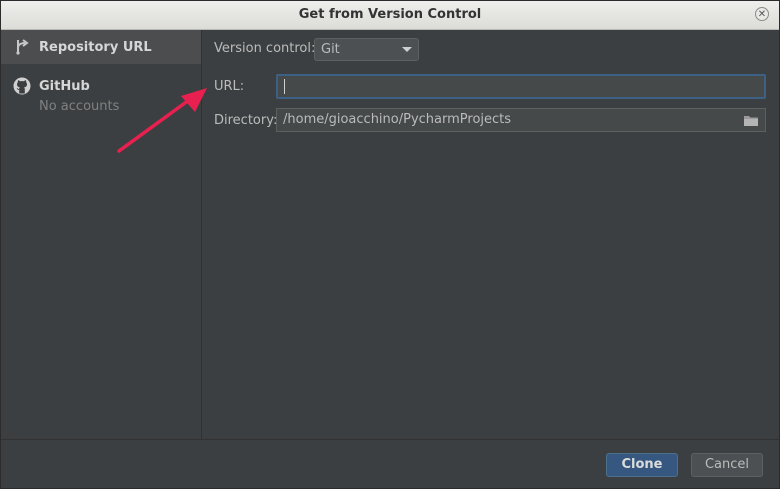 The width and height of the screenshot is (780, 489). I want to click on github-icon, so click(22, 86).